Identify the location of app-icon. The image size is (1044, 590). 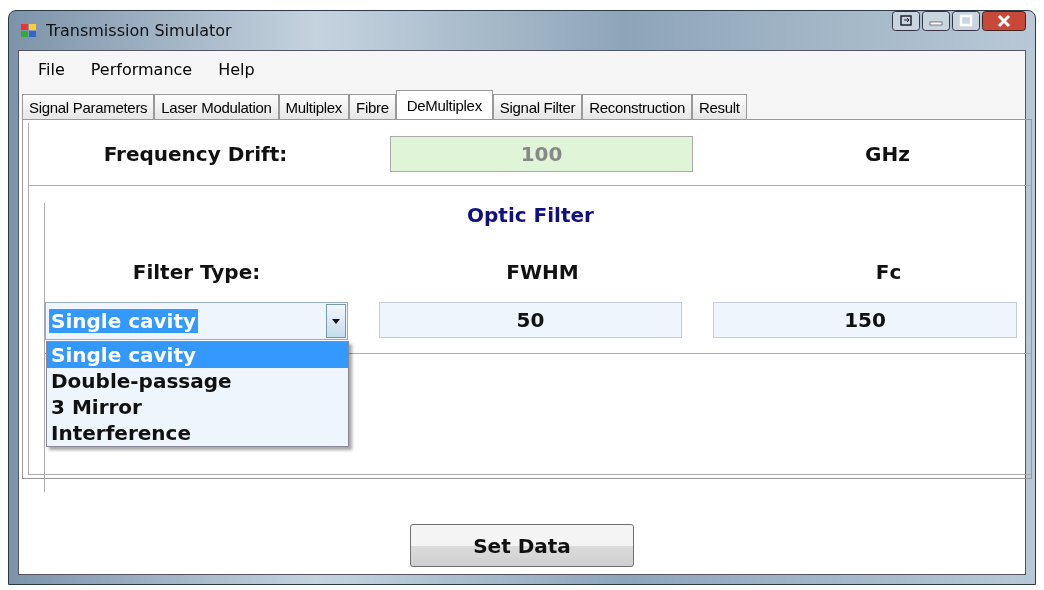
(29, 30).